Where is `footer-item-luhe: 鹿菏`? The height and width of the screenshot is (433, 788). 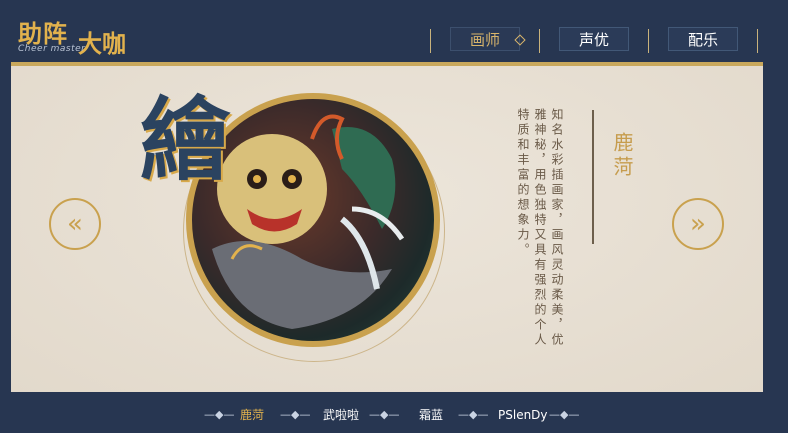 footer-item-luhe: 鹿菏 is located at coordinates (252, 415).